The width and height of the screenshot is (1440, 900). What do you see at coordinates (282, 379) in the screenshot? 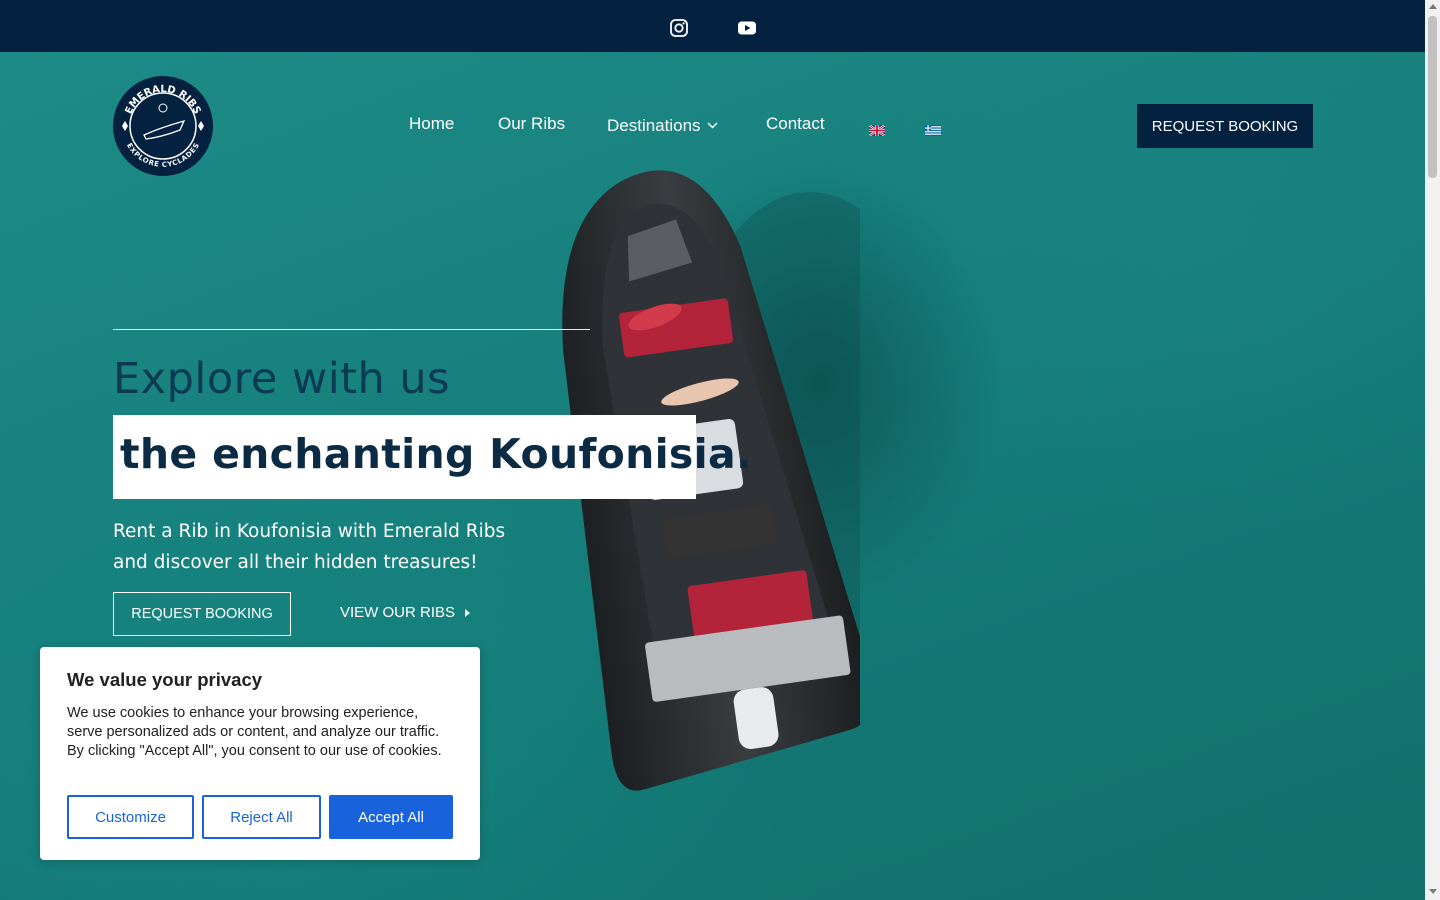
I see `hero-title-line1: Explore with us` at bounding box center [282, 379].